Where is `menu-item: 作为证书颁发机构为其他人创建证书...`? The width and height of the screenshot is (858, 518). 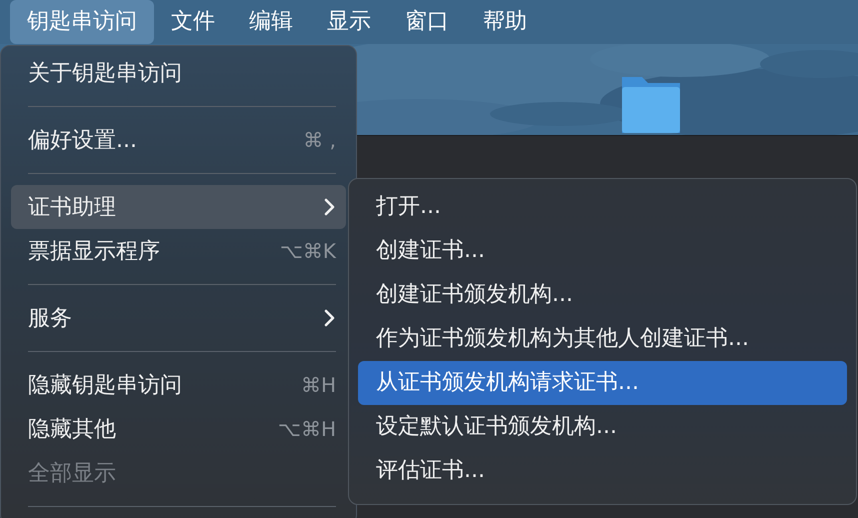
menu-item: 作为证书颁发机构为其他人创建证书... is located at coordinates (602, 339).